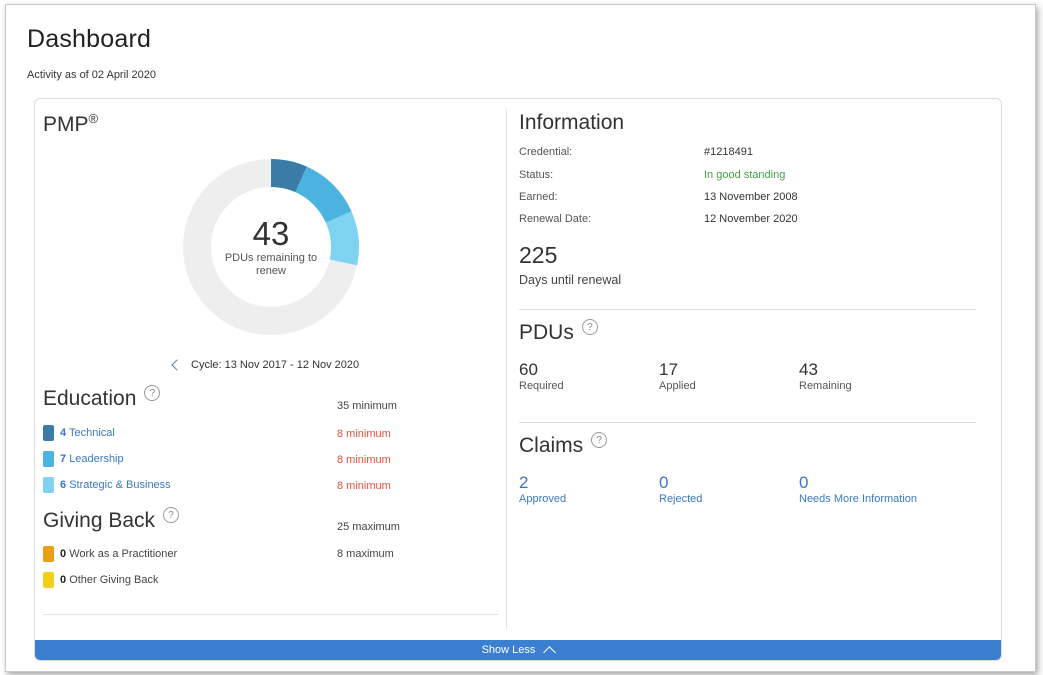 The width and height of the screenshot is (1043, 675). I want to click on pdus-applied: 17 Applied, so click(677, 376).